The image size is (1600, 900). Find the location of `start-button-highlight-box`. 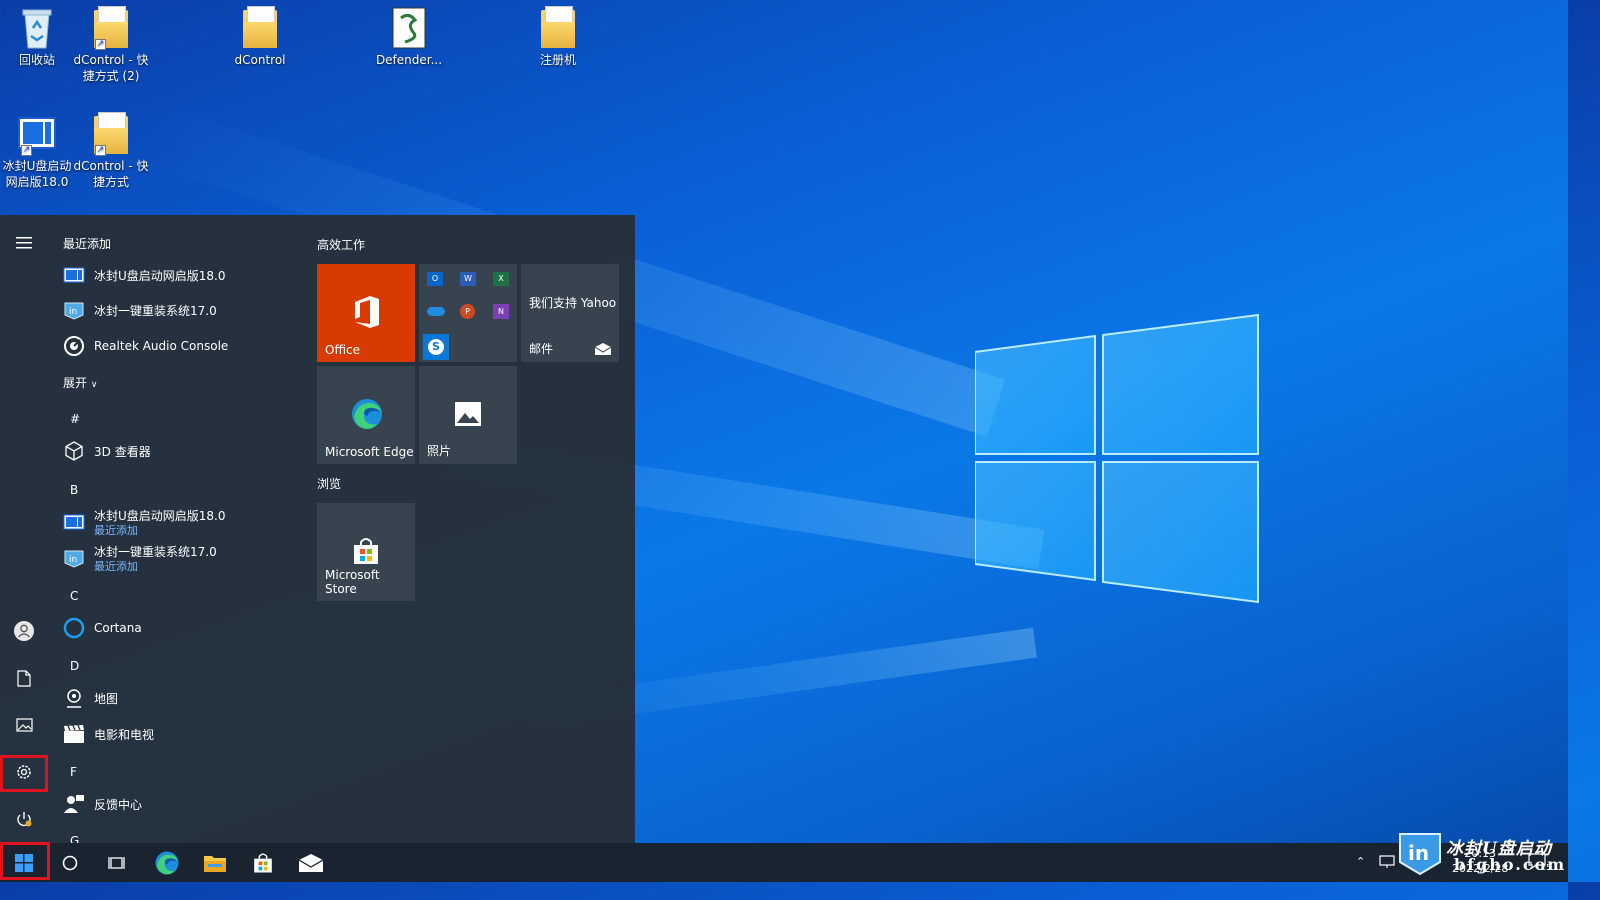

start-button-highlight-box is located at coordinates (25, 861).